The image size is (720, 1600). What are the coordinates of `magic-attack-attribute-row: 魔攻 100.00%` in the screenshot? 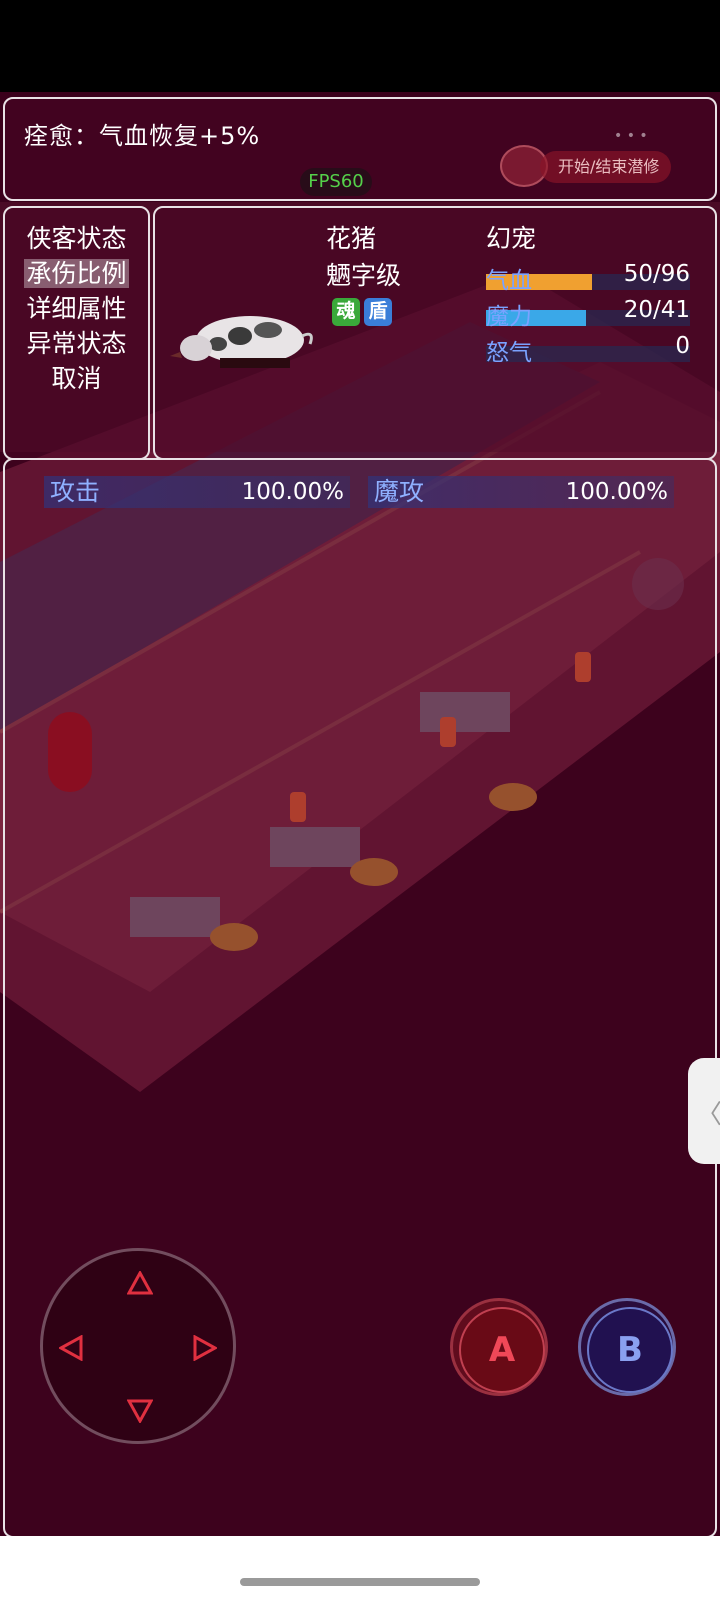 It's located at (521, 492).